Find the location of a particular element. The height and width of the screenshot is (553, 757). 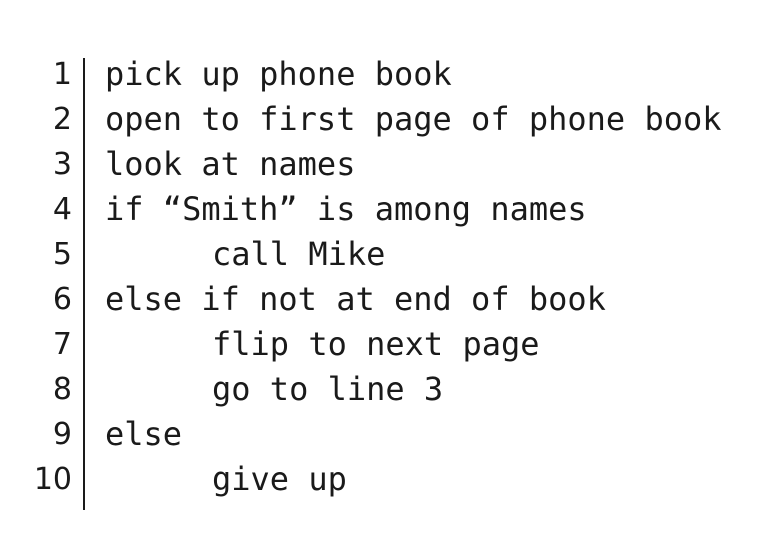

code-line: 6 else if not at end of book is located at coordinates (378, 299).